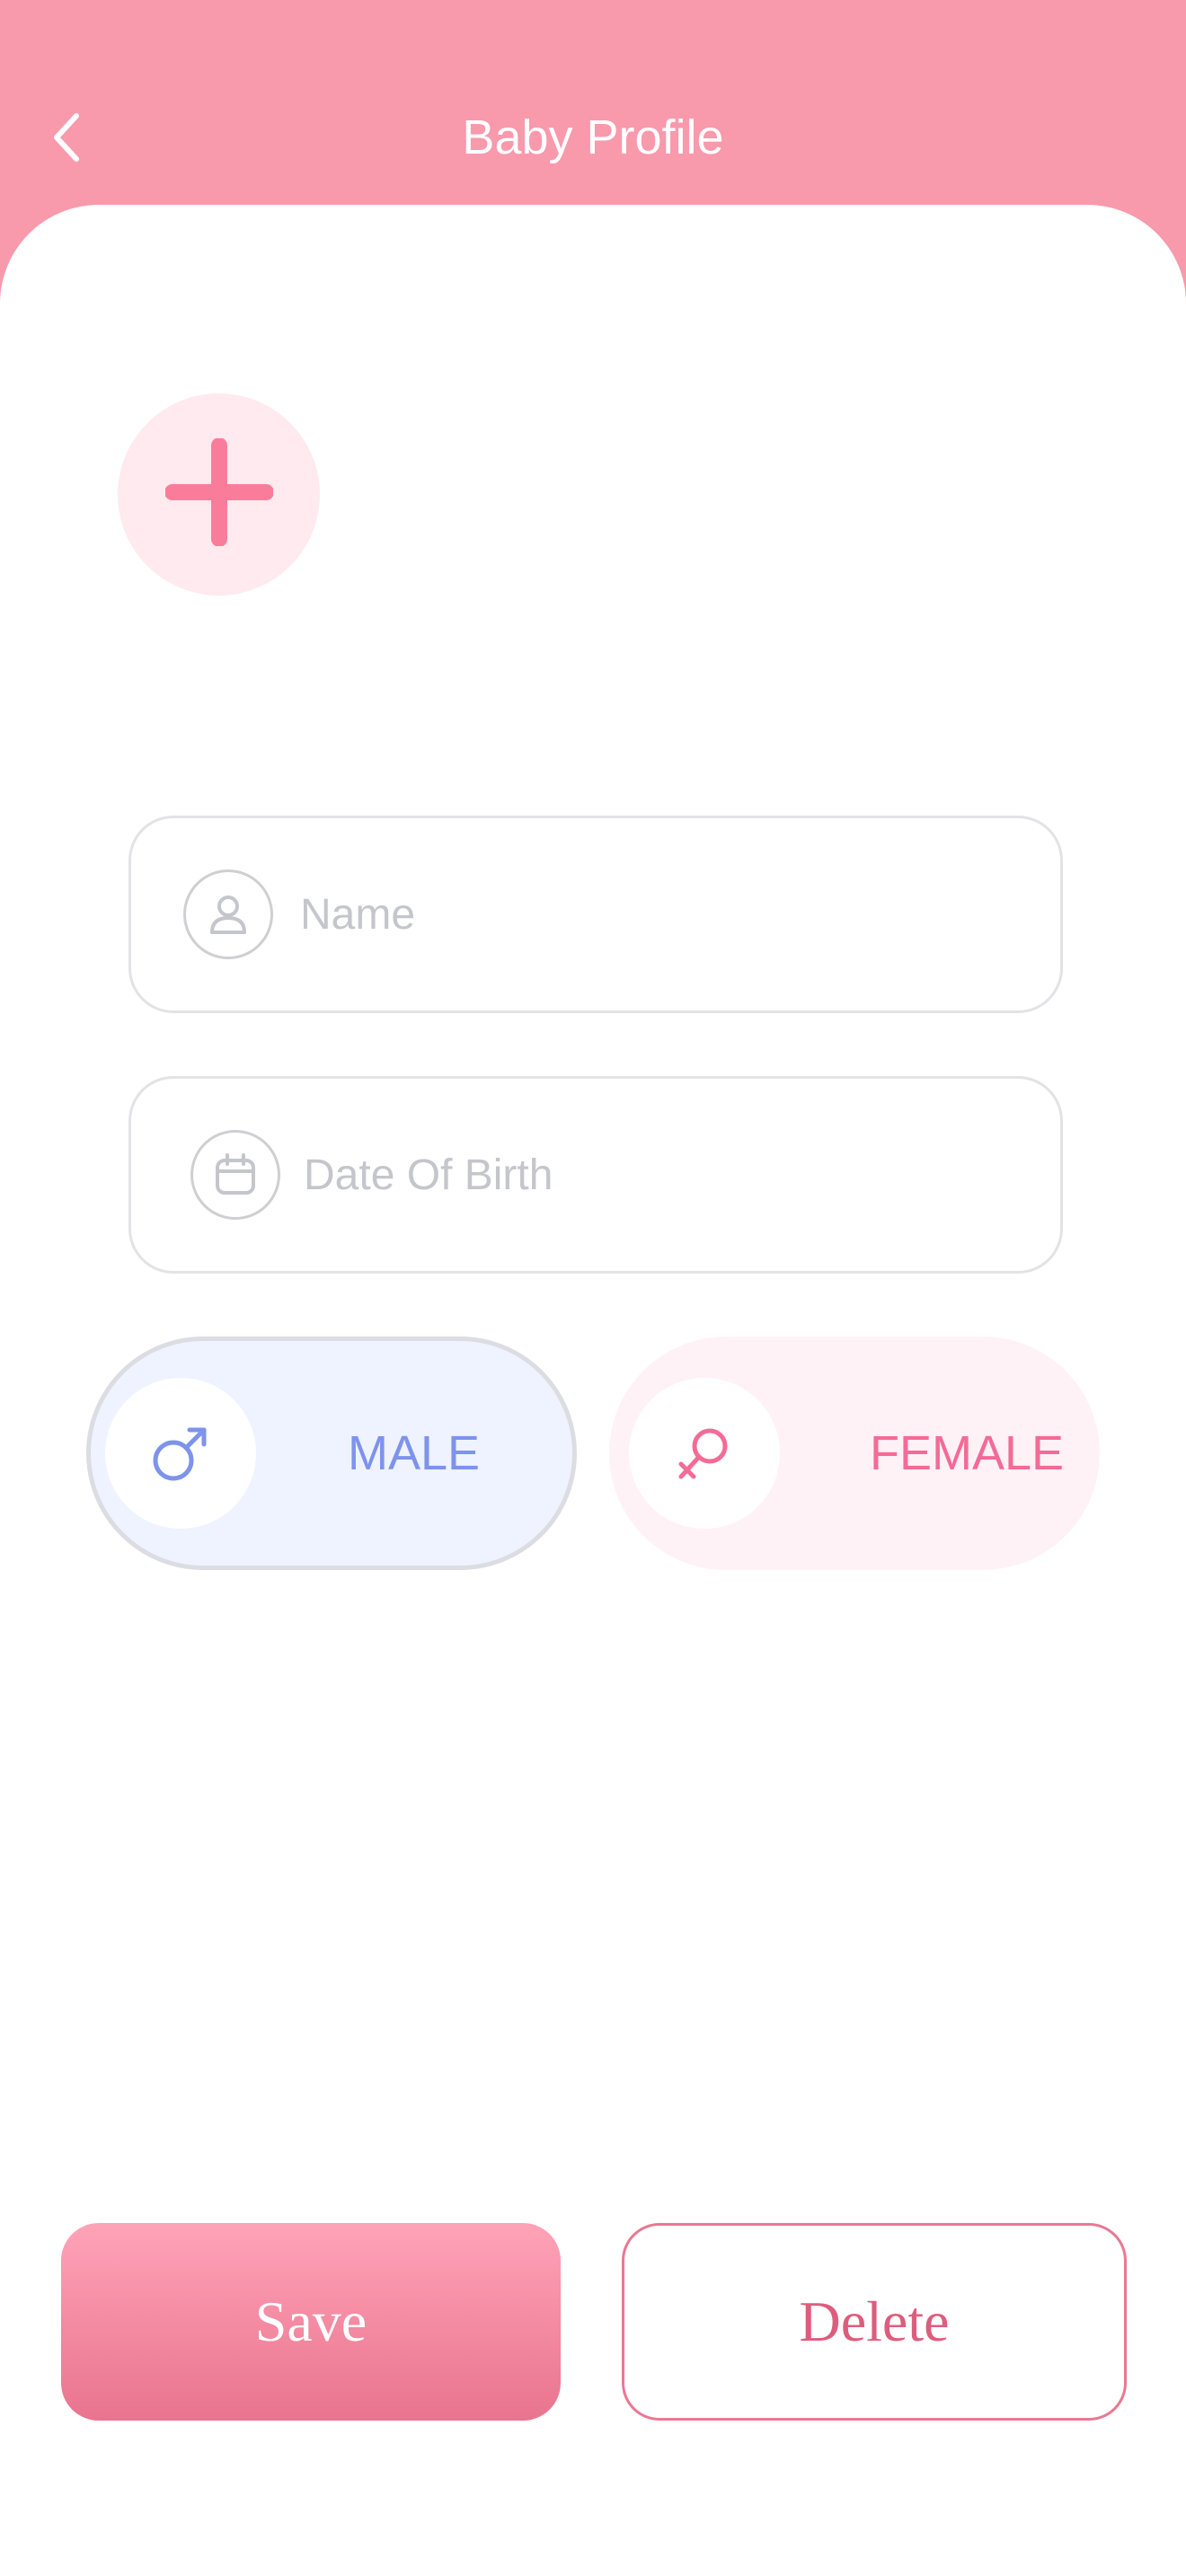  I want to click on person-icon, so click(228, 914).